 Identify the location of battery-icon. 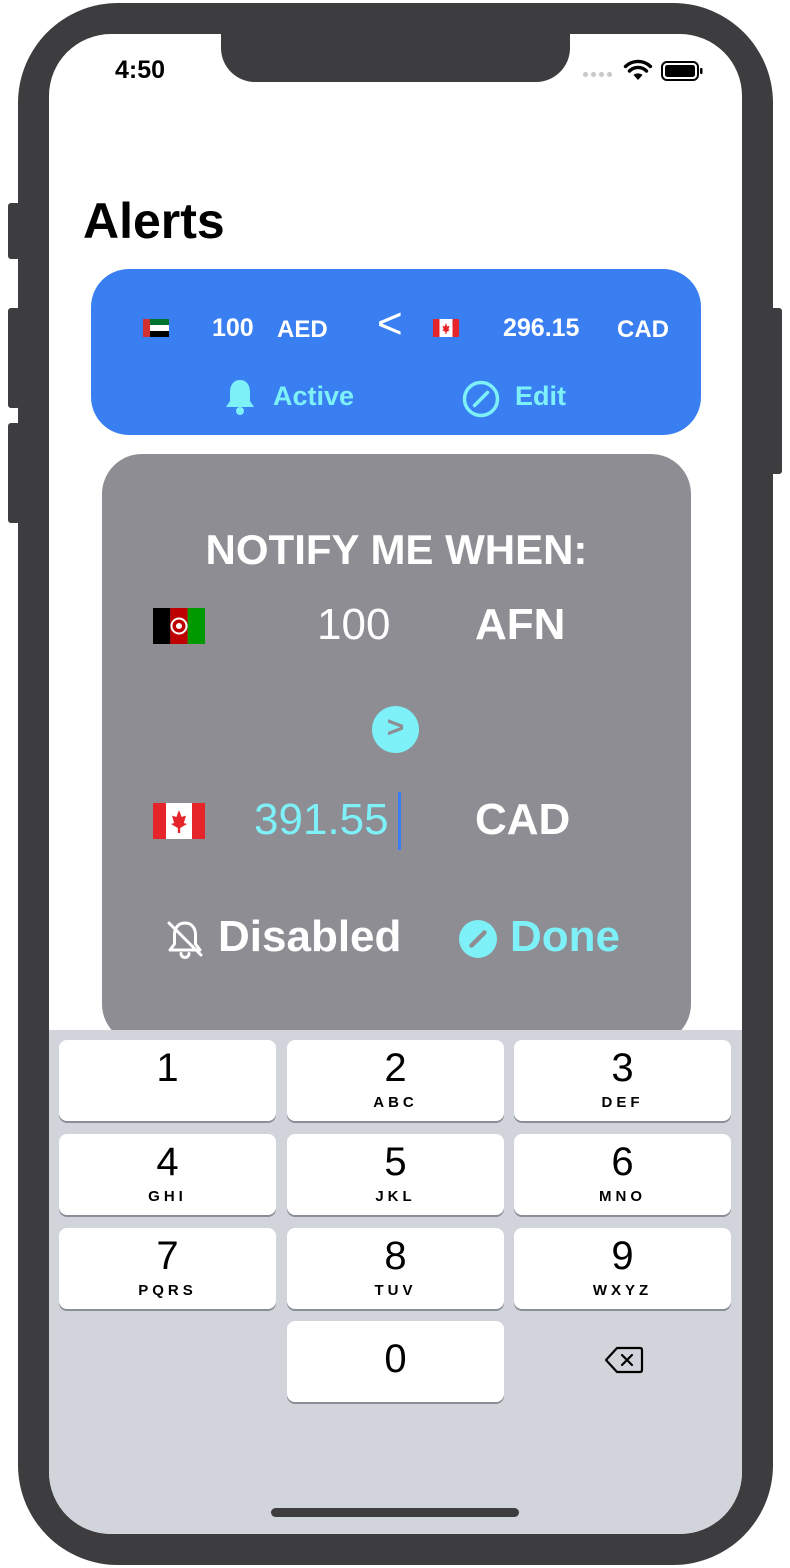
(682, 71).